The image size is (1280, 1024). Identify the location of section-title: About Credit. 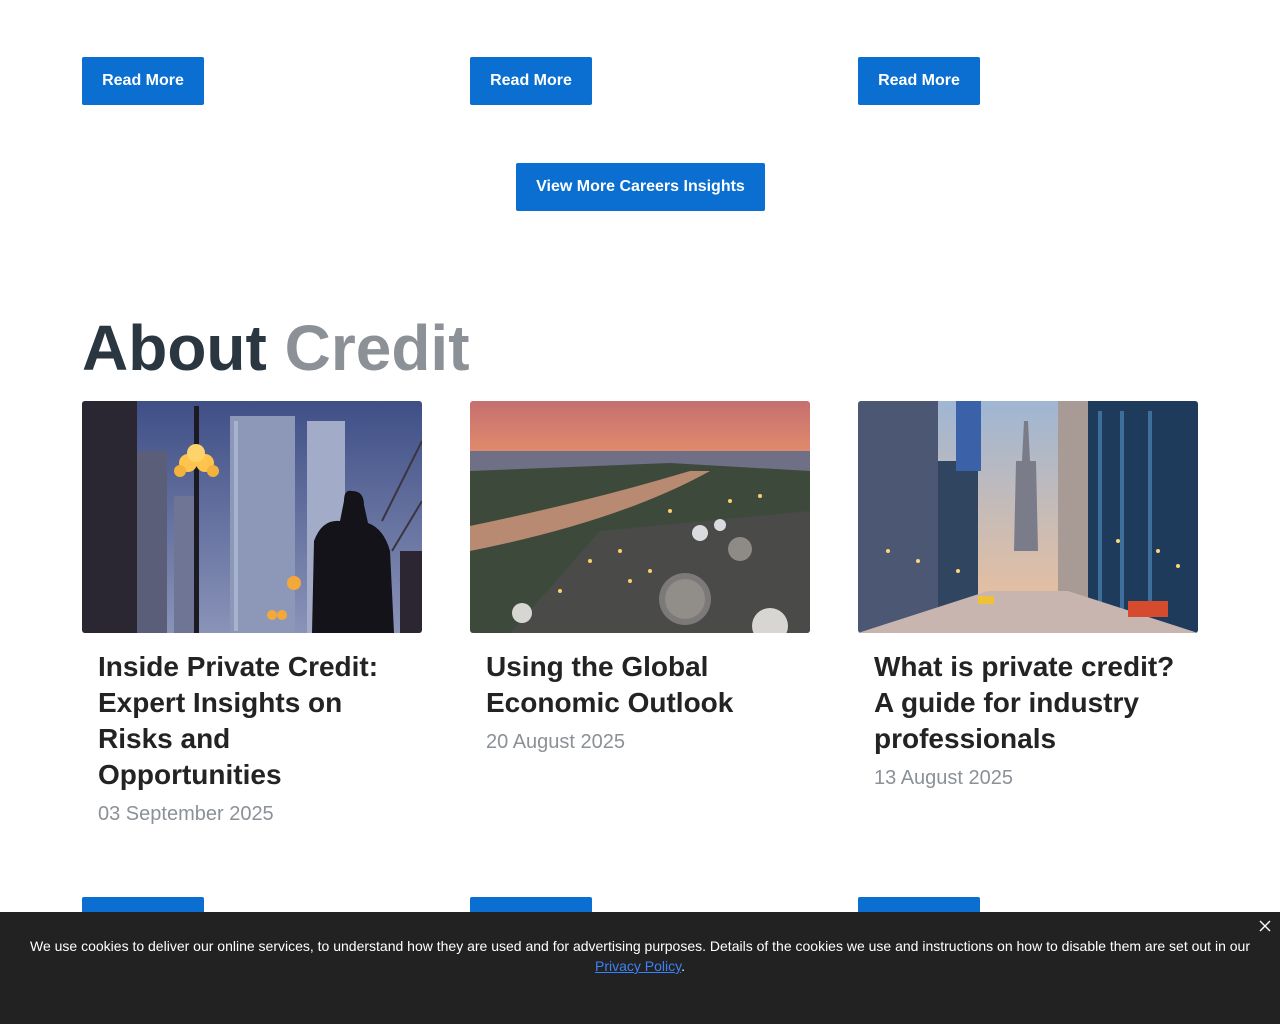
(276, 348).